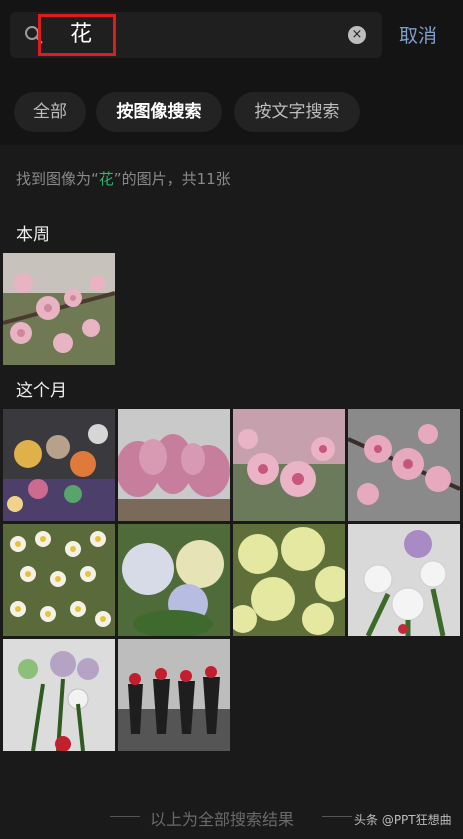 The image size is (463, 839). Describe the element at coordinates (159, 112) in the screenshot. I see `tab-search-by-image: 按图像搜索` at that location.